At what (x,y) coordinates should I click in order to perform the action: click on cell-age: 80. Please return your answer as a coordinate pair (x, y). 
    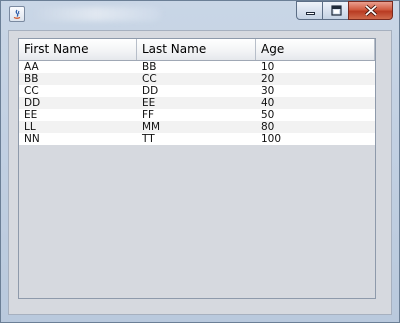
    Looking at the image, I should click on (315, 127).